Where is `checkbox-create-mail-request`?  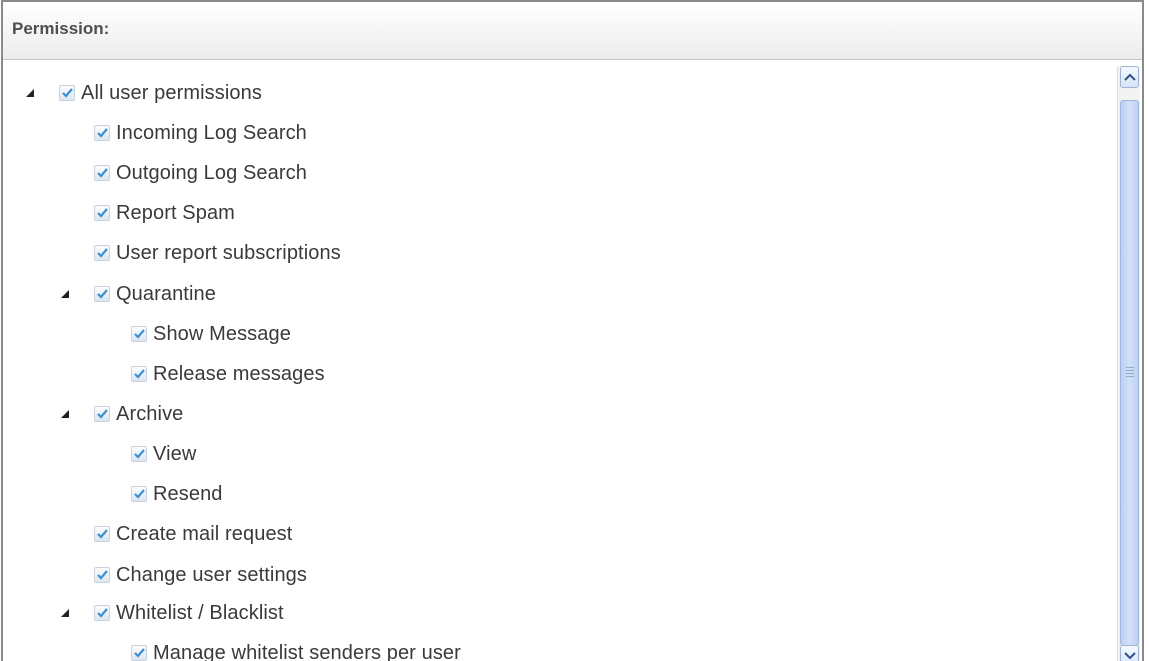 checkbox-create-mail-request is located at coordinates (102, 534).